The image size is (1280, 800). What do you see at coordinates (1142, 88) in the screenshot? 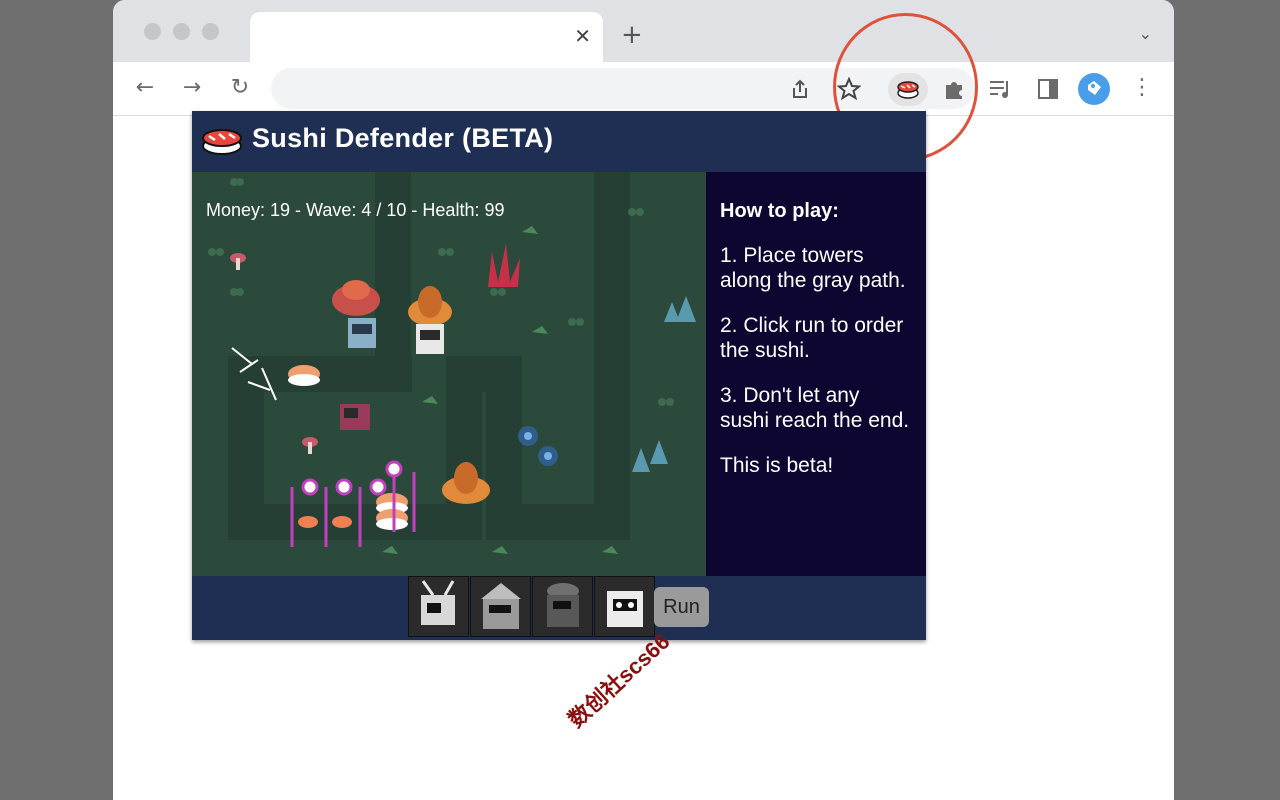
I see `kebab-menu-icon: ⋮` at bounding box center [1142, 88].